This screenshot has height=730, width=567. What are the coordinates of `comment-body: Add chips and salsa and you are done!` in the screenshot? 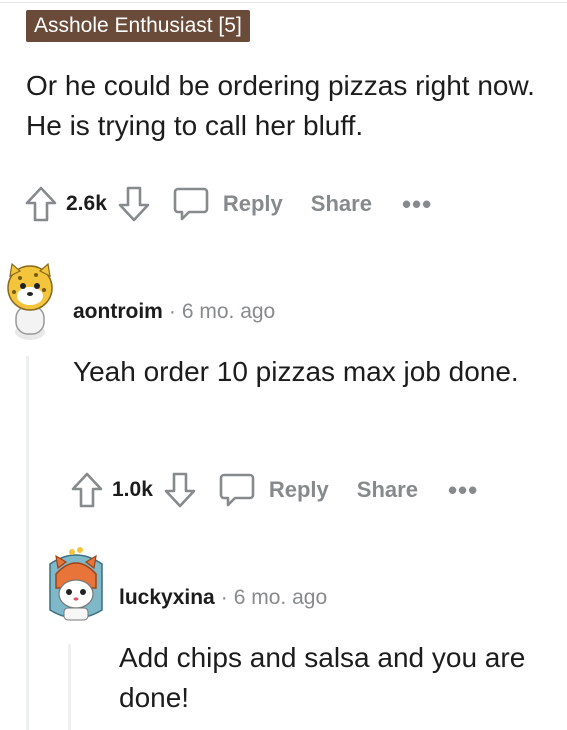 It's located at (322, 677).